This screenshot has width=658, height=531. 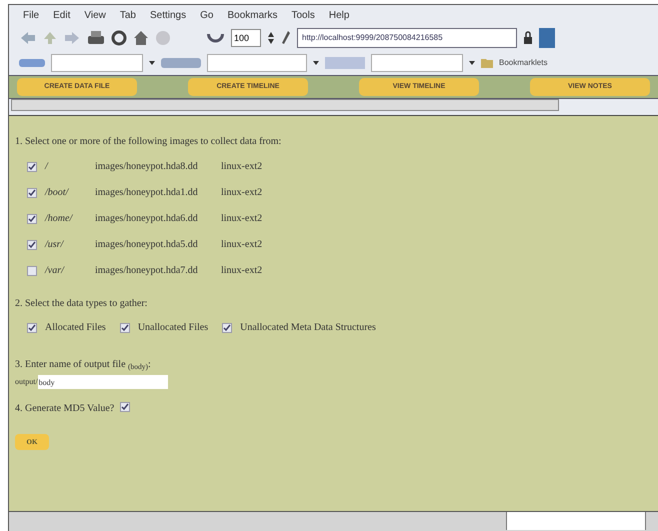 I want to click on menu-item: Help, so click(x=339, y=15).